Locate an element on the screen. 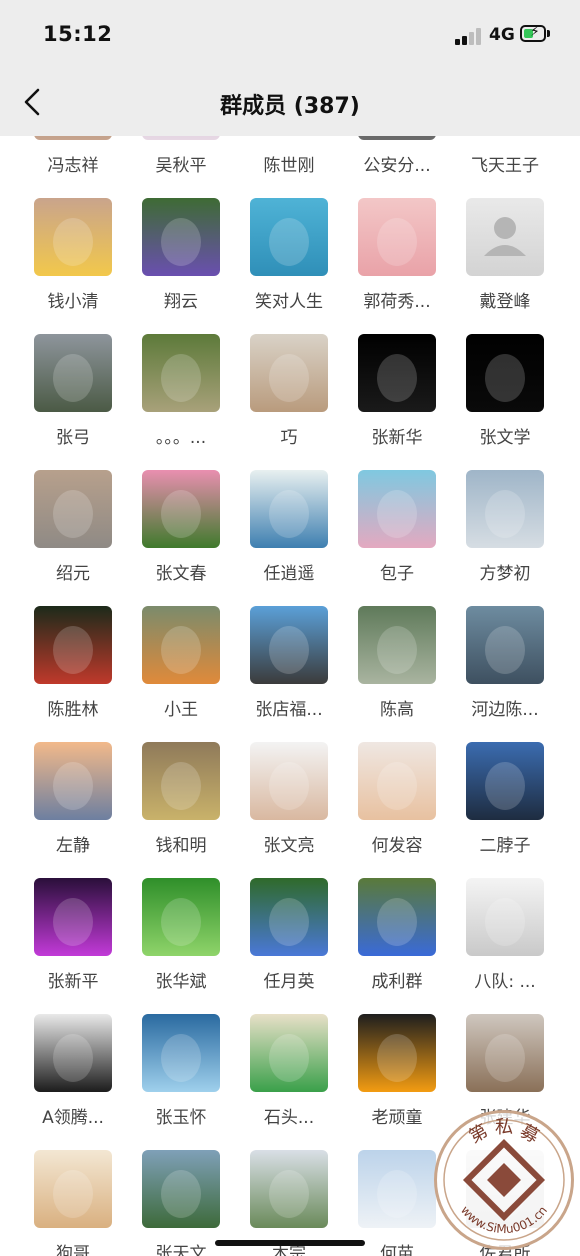 This screenshot has height=1256, width=580. member-item: 绍元 is located at coordinates (73, 538).